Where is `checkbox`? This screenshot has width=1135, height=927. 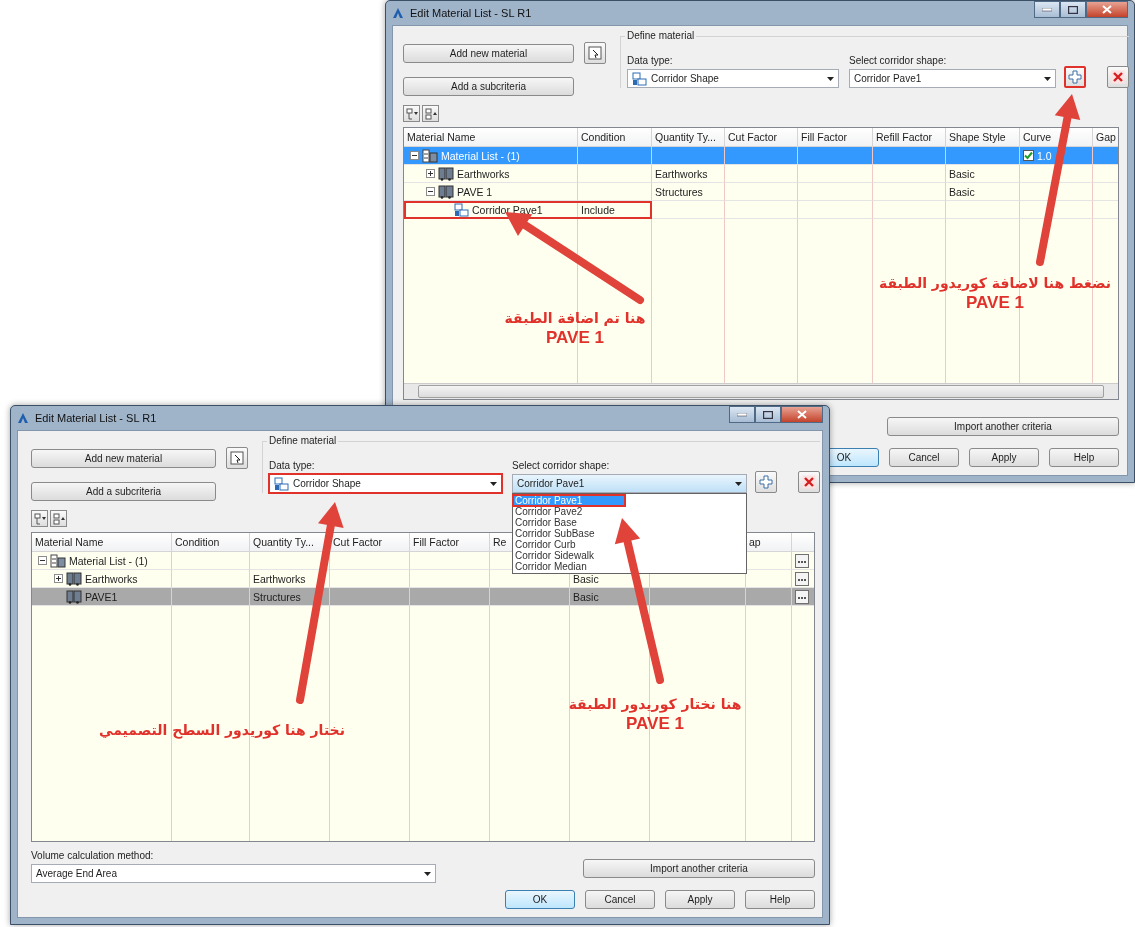
checkbox is located at coordinates (1028, 155).